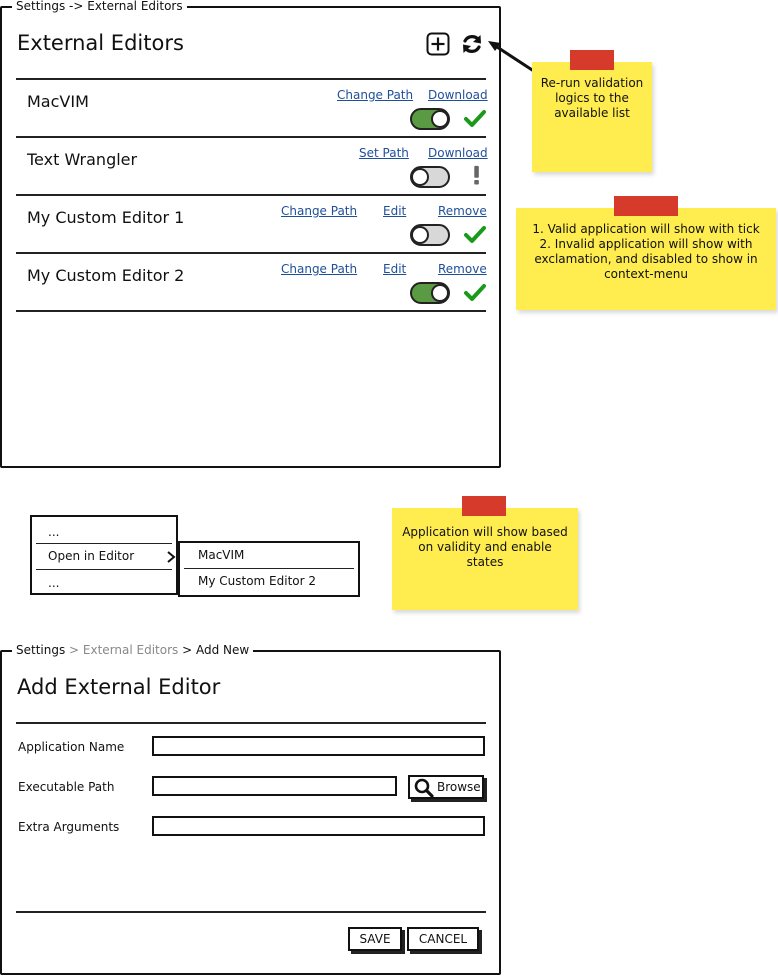  I want to click on extra-arguments-label: Extra Arguments, so click(69, 827).